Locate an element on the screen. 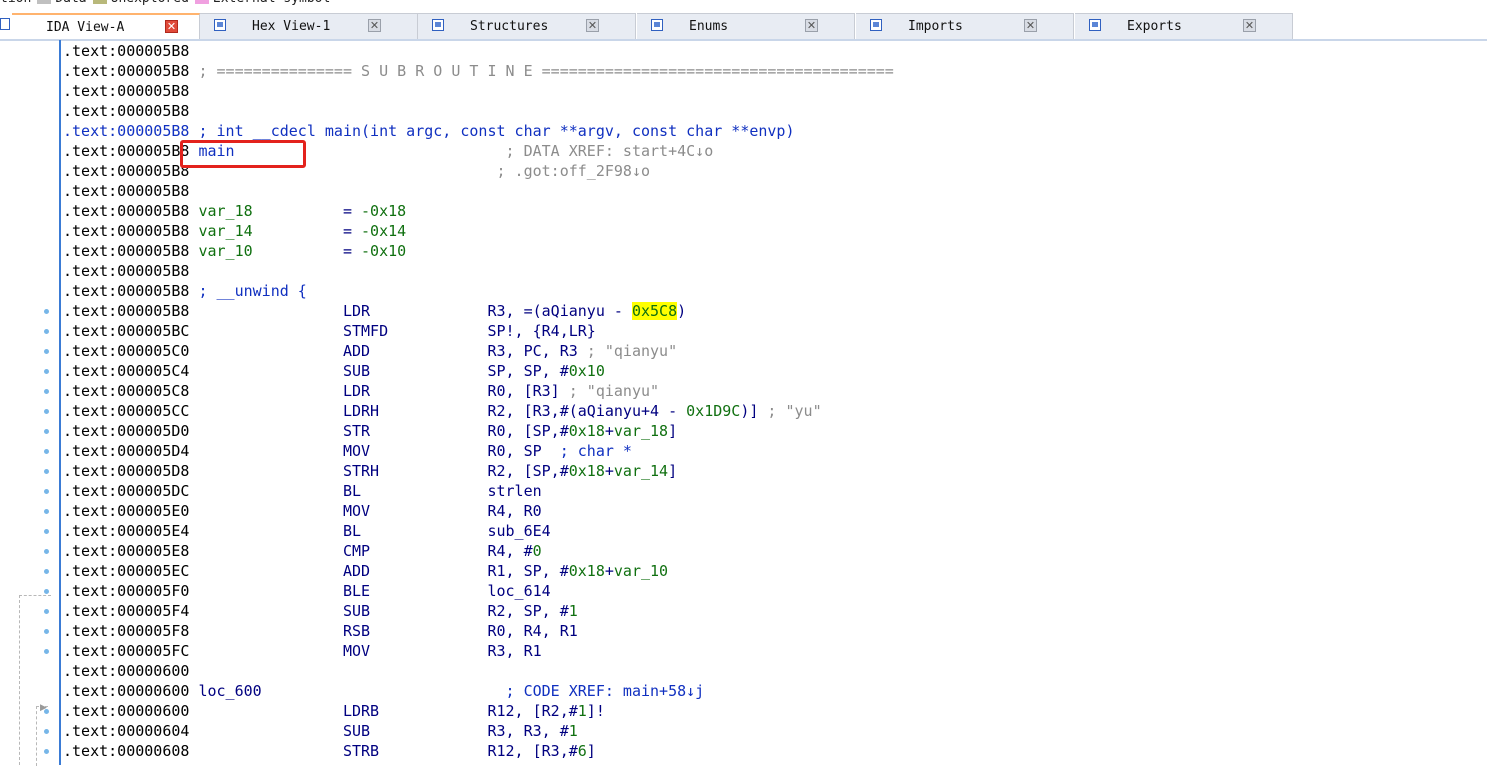  code-token: + is located at coordinates (609, 571).